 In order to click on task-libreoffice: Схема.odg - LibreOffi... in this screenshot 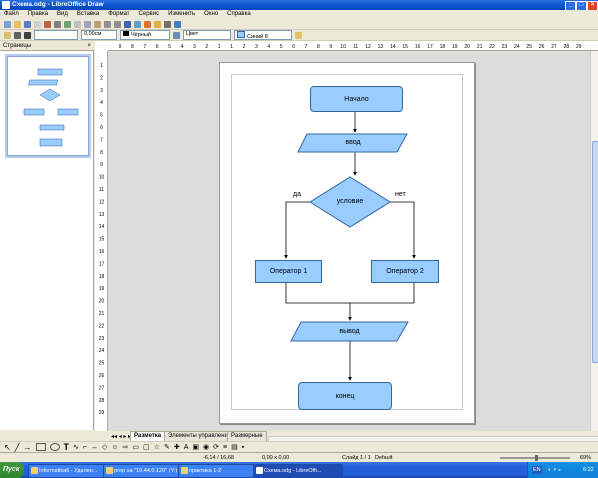, I will do `click(298, 471)`.